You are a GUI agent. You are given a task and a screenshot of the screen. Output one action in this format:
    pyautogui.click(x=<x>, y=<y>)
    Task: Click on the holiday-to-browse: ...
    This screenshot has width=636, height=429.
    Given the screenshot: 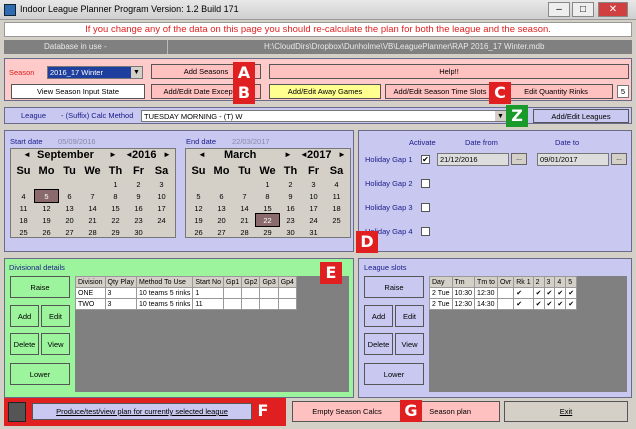 What is the action you would take?
    pyautogui.click(x=619, y=159)
    